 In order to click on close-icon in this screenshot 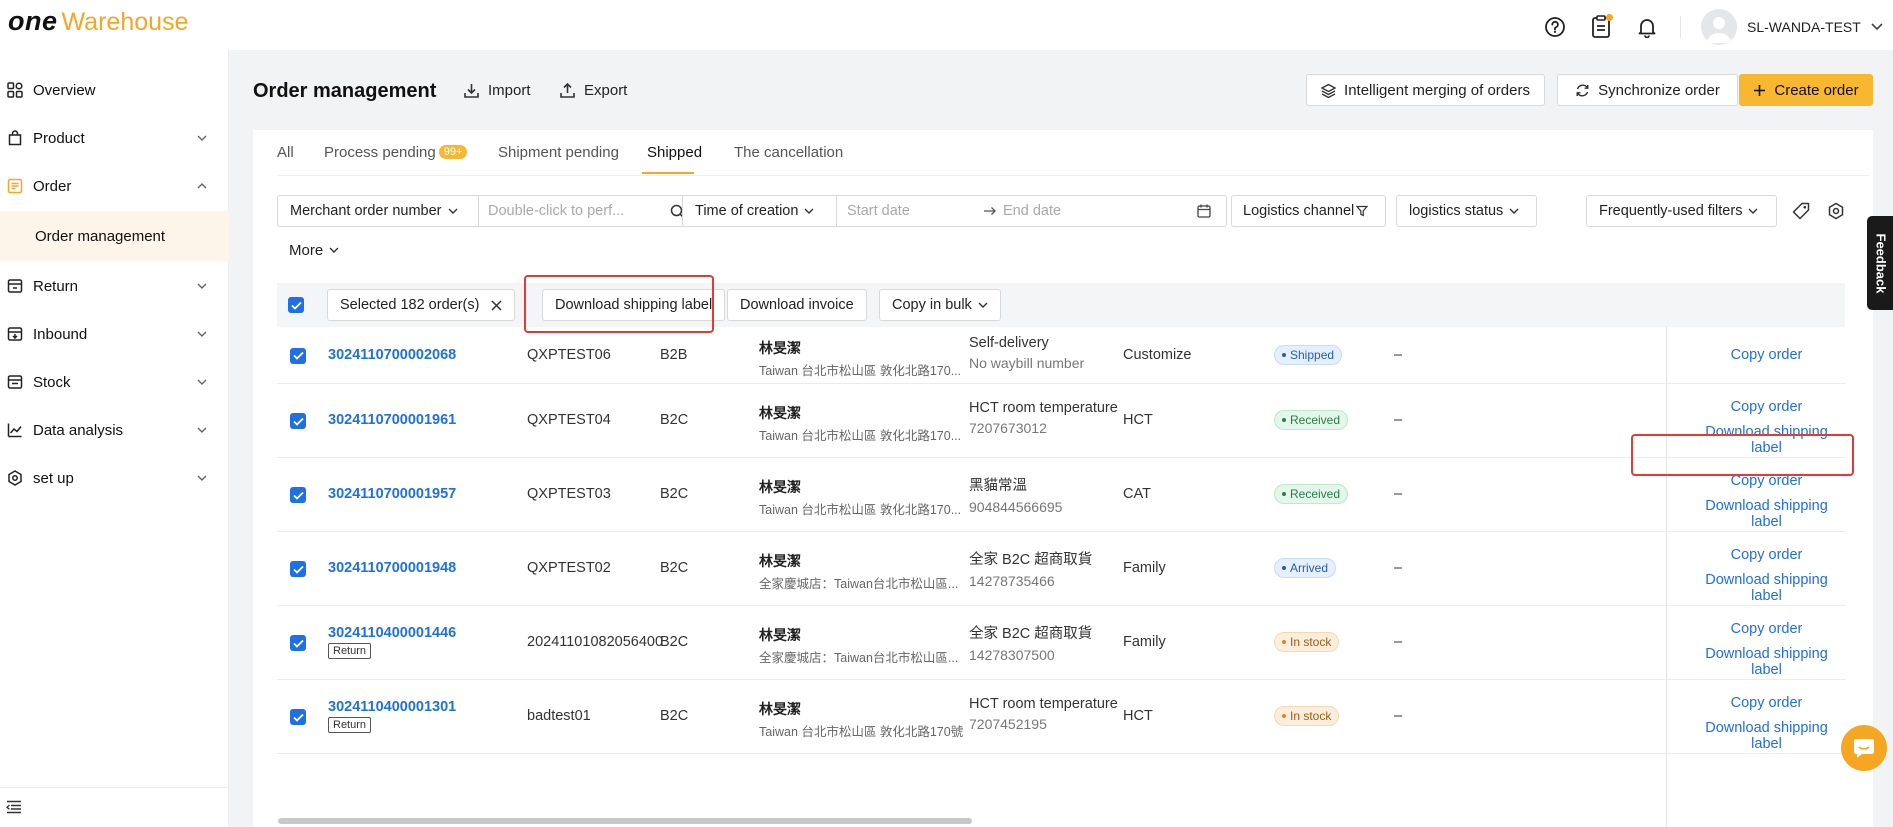, I will do `click(496, 305)`.